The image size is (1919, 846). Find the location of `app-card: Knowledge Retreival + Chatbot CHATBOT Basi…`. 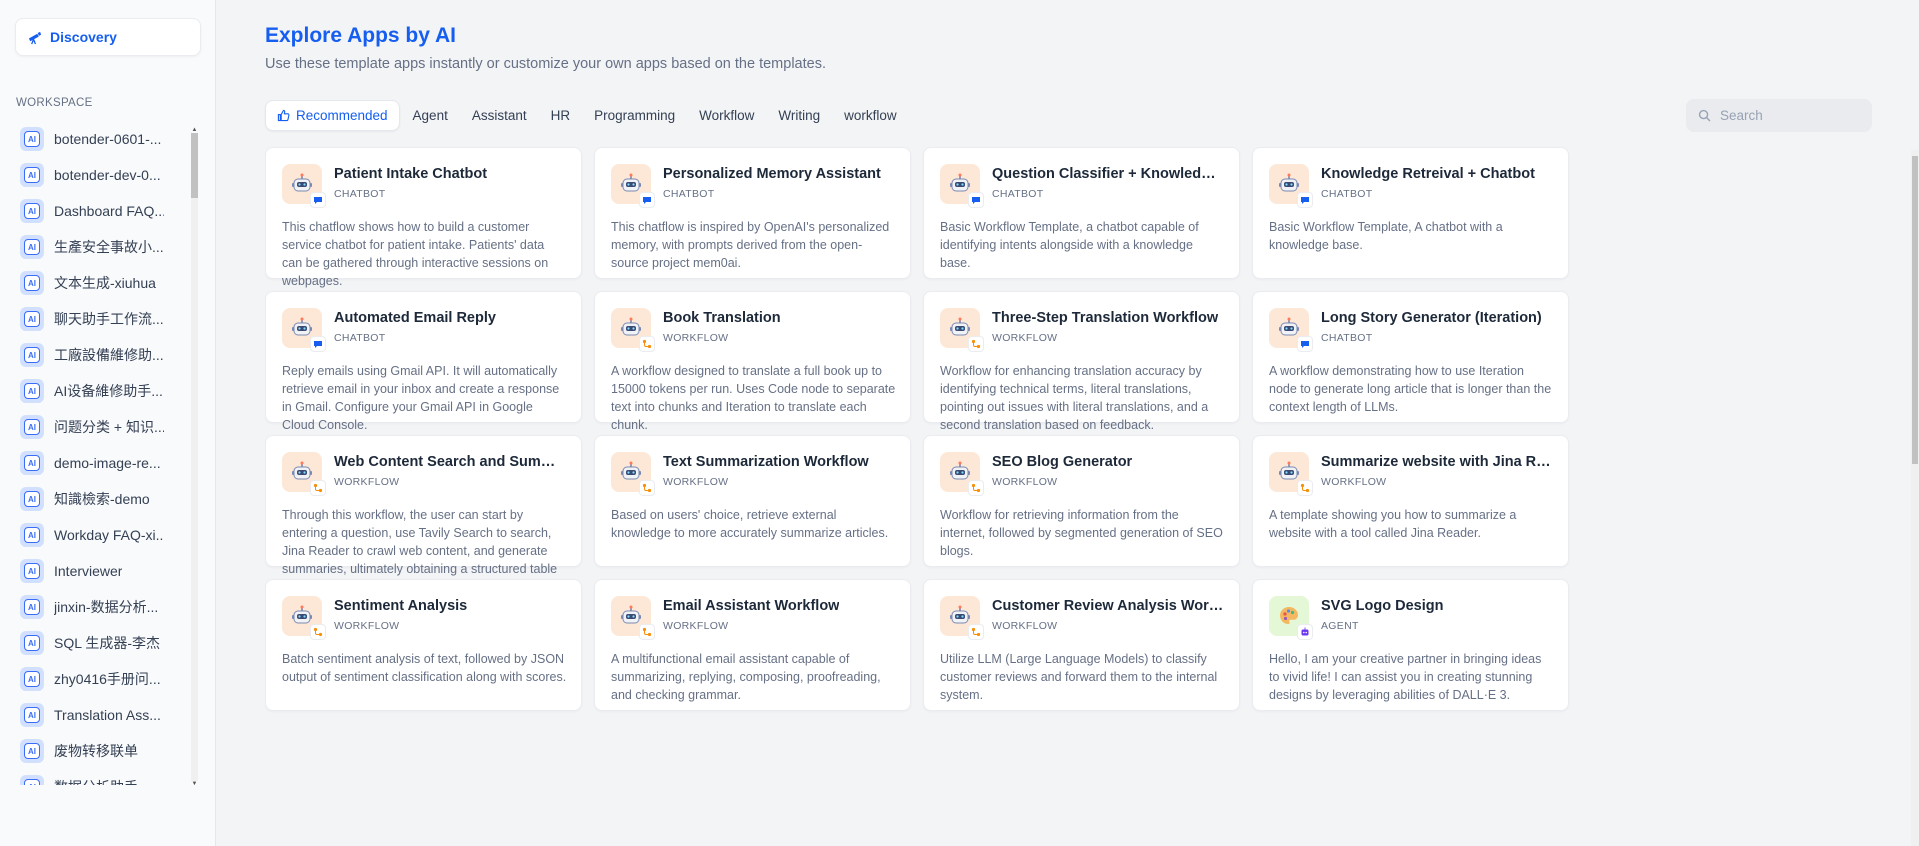

app-card: Knowledge Retreival + Chatbot CHATBOT Basi… is located at coordinates (1410, 213).